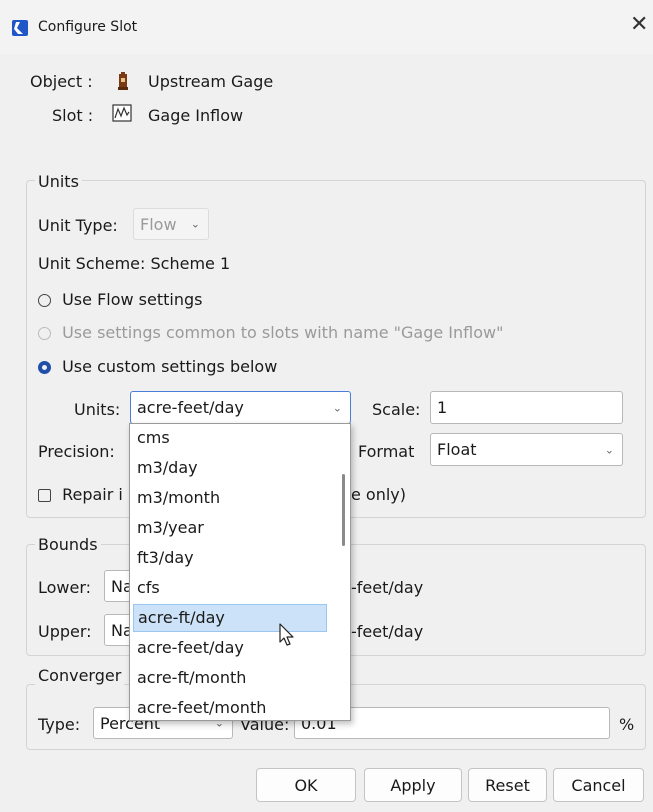  Describe the element at coordinates (92, 494) in the screenshot. I see `repair-label-start: Repair i` at that location.